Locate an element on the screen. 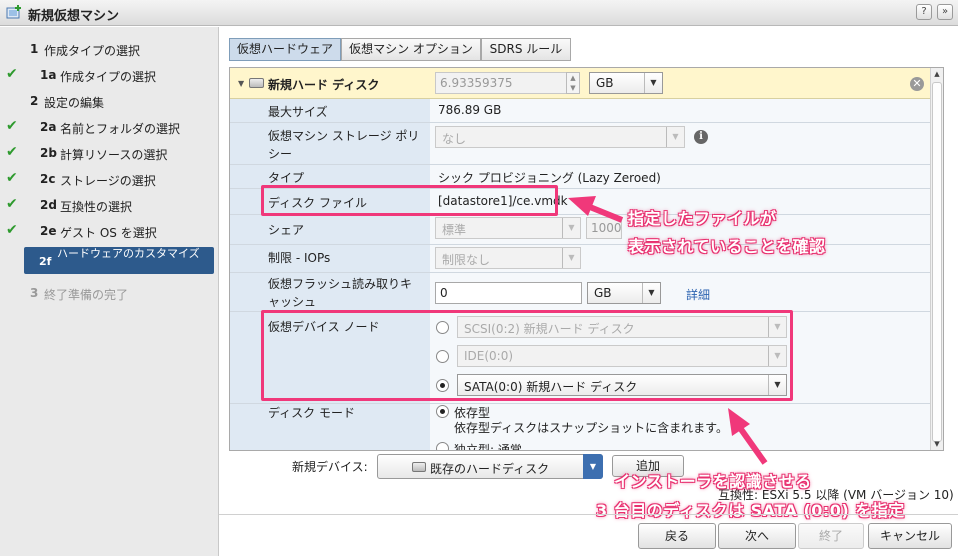 This screenshot has height=556, width=958. flash-cache-input: 0 is located at coordinates (508, 293).